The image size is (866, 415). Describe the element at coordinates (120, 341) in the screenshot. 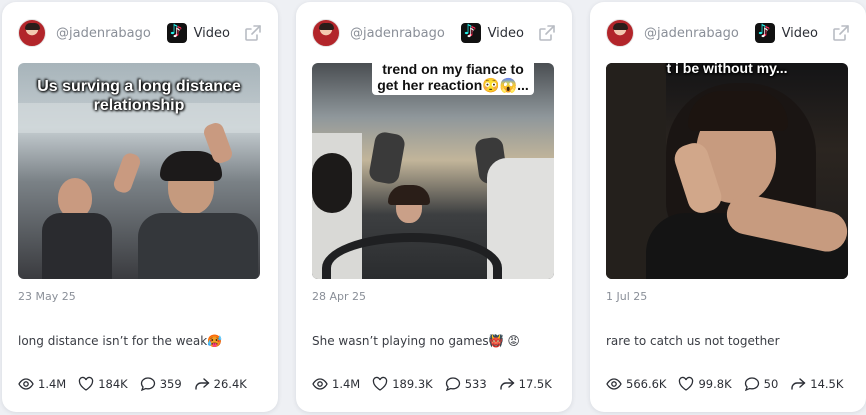

I see `post-description: long distance isn’t for the weak🥵` at that location.